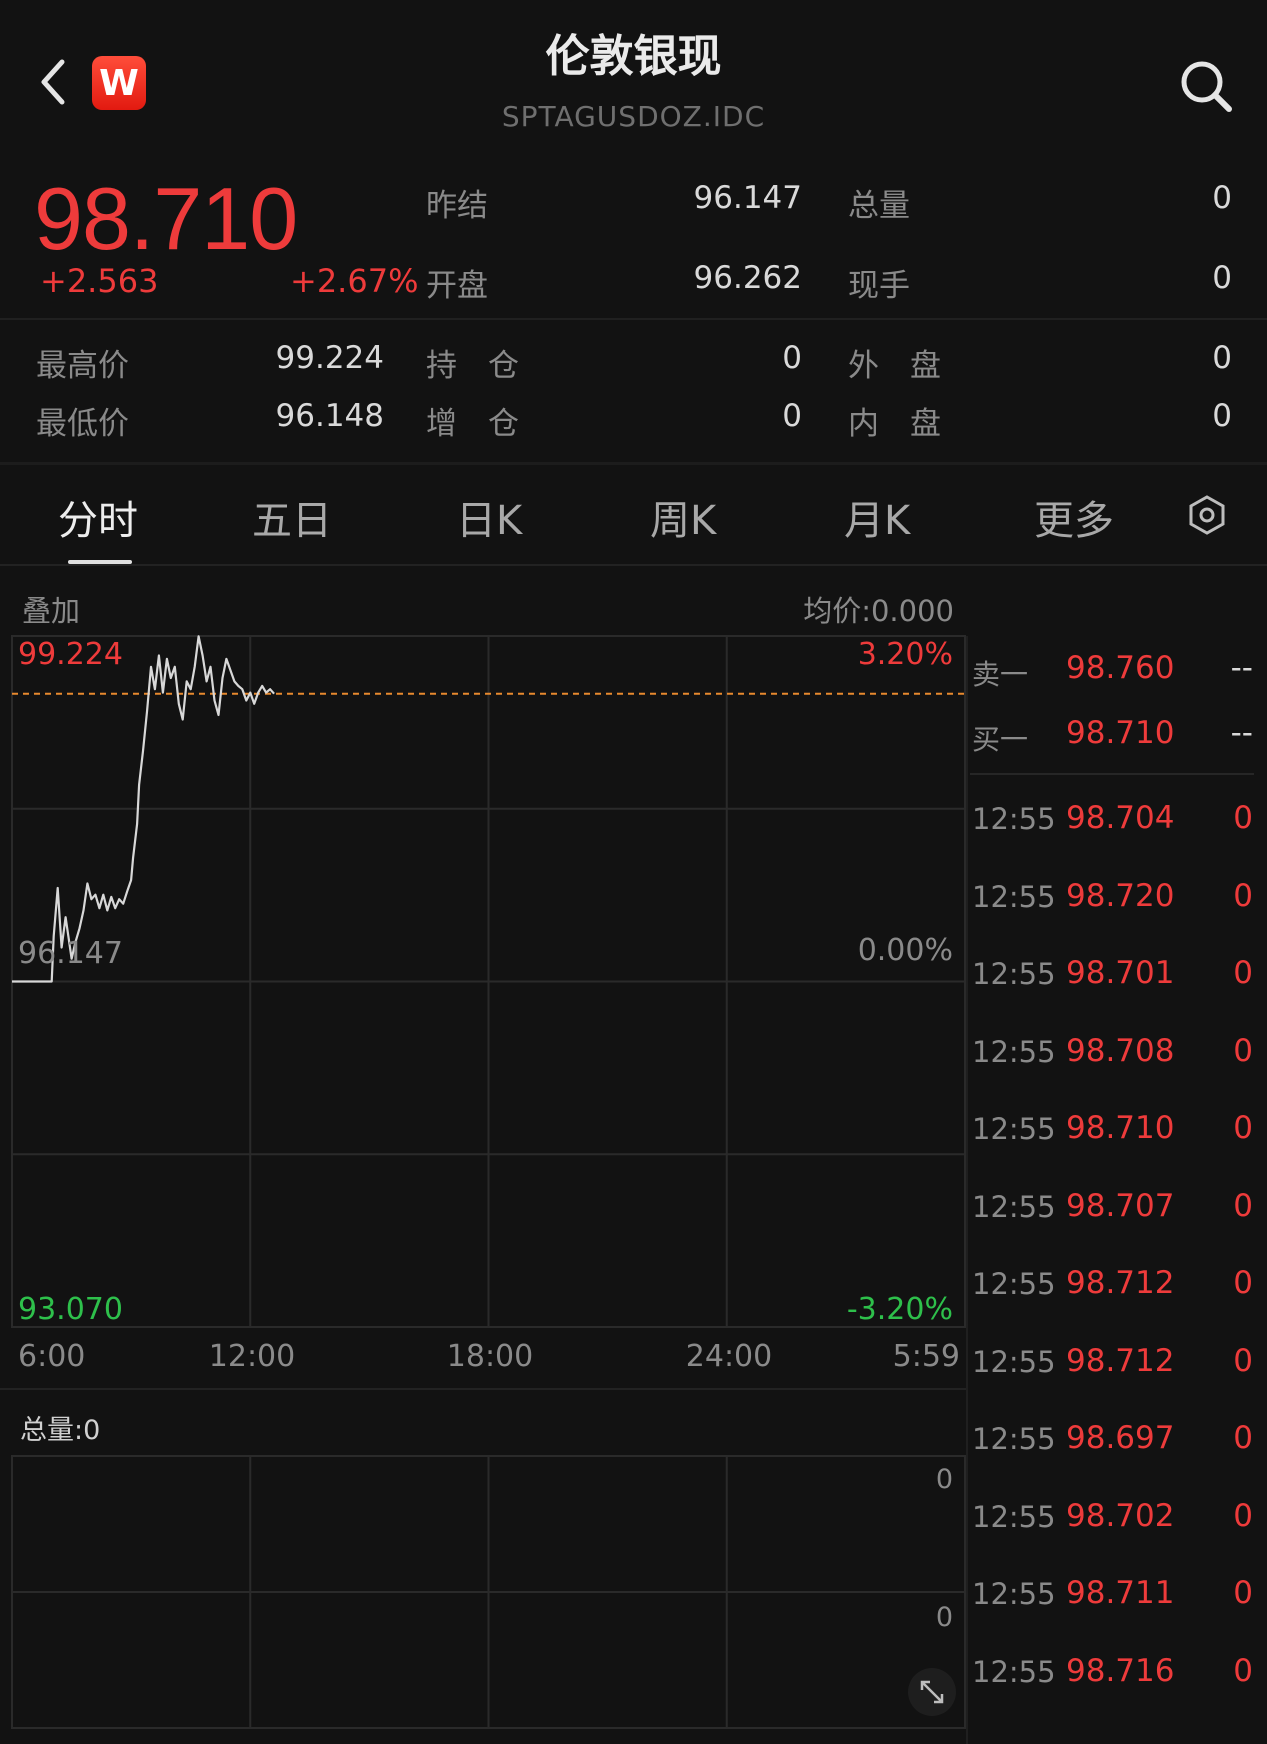  Describe the element at coordinates (879, 206) in the screenshot. I see `total-volume-label: 总量` at that location.